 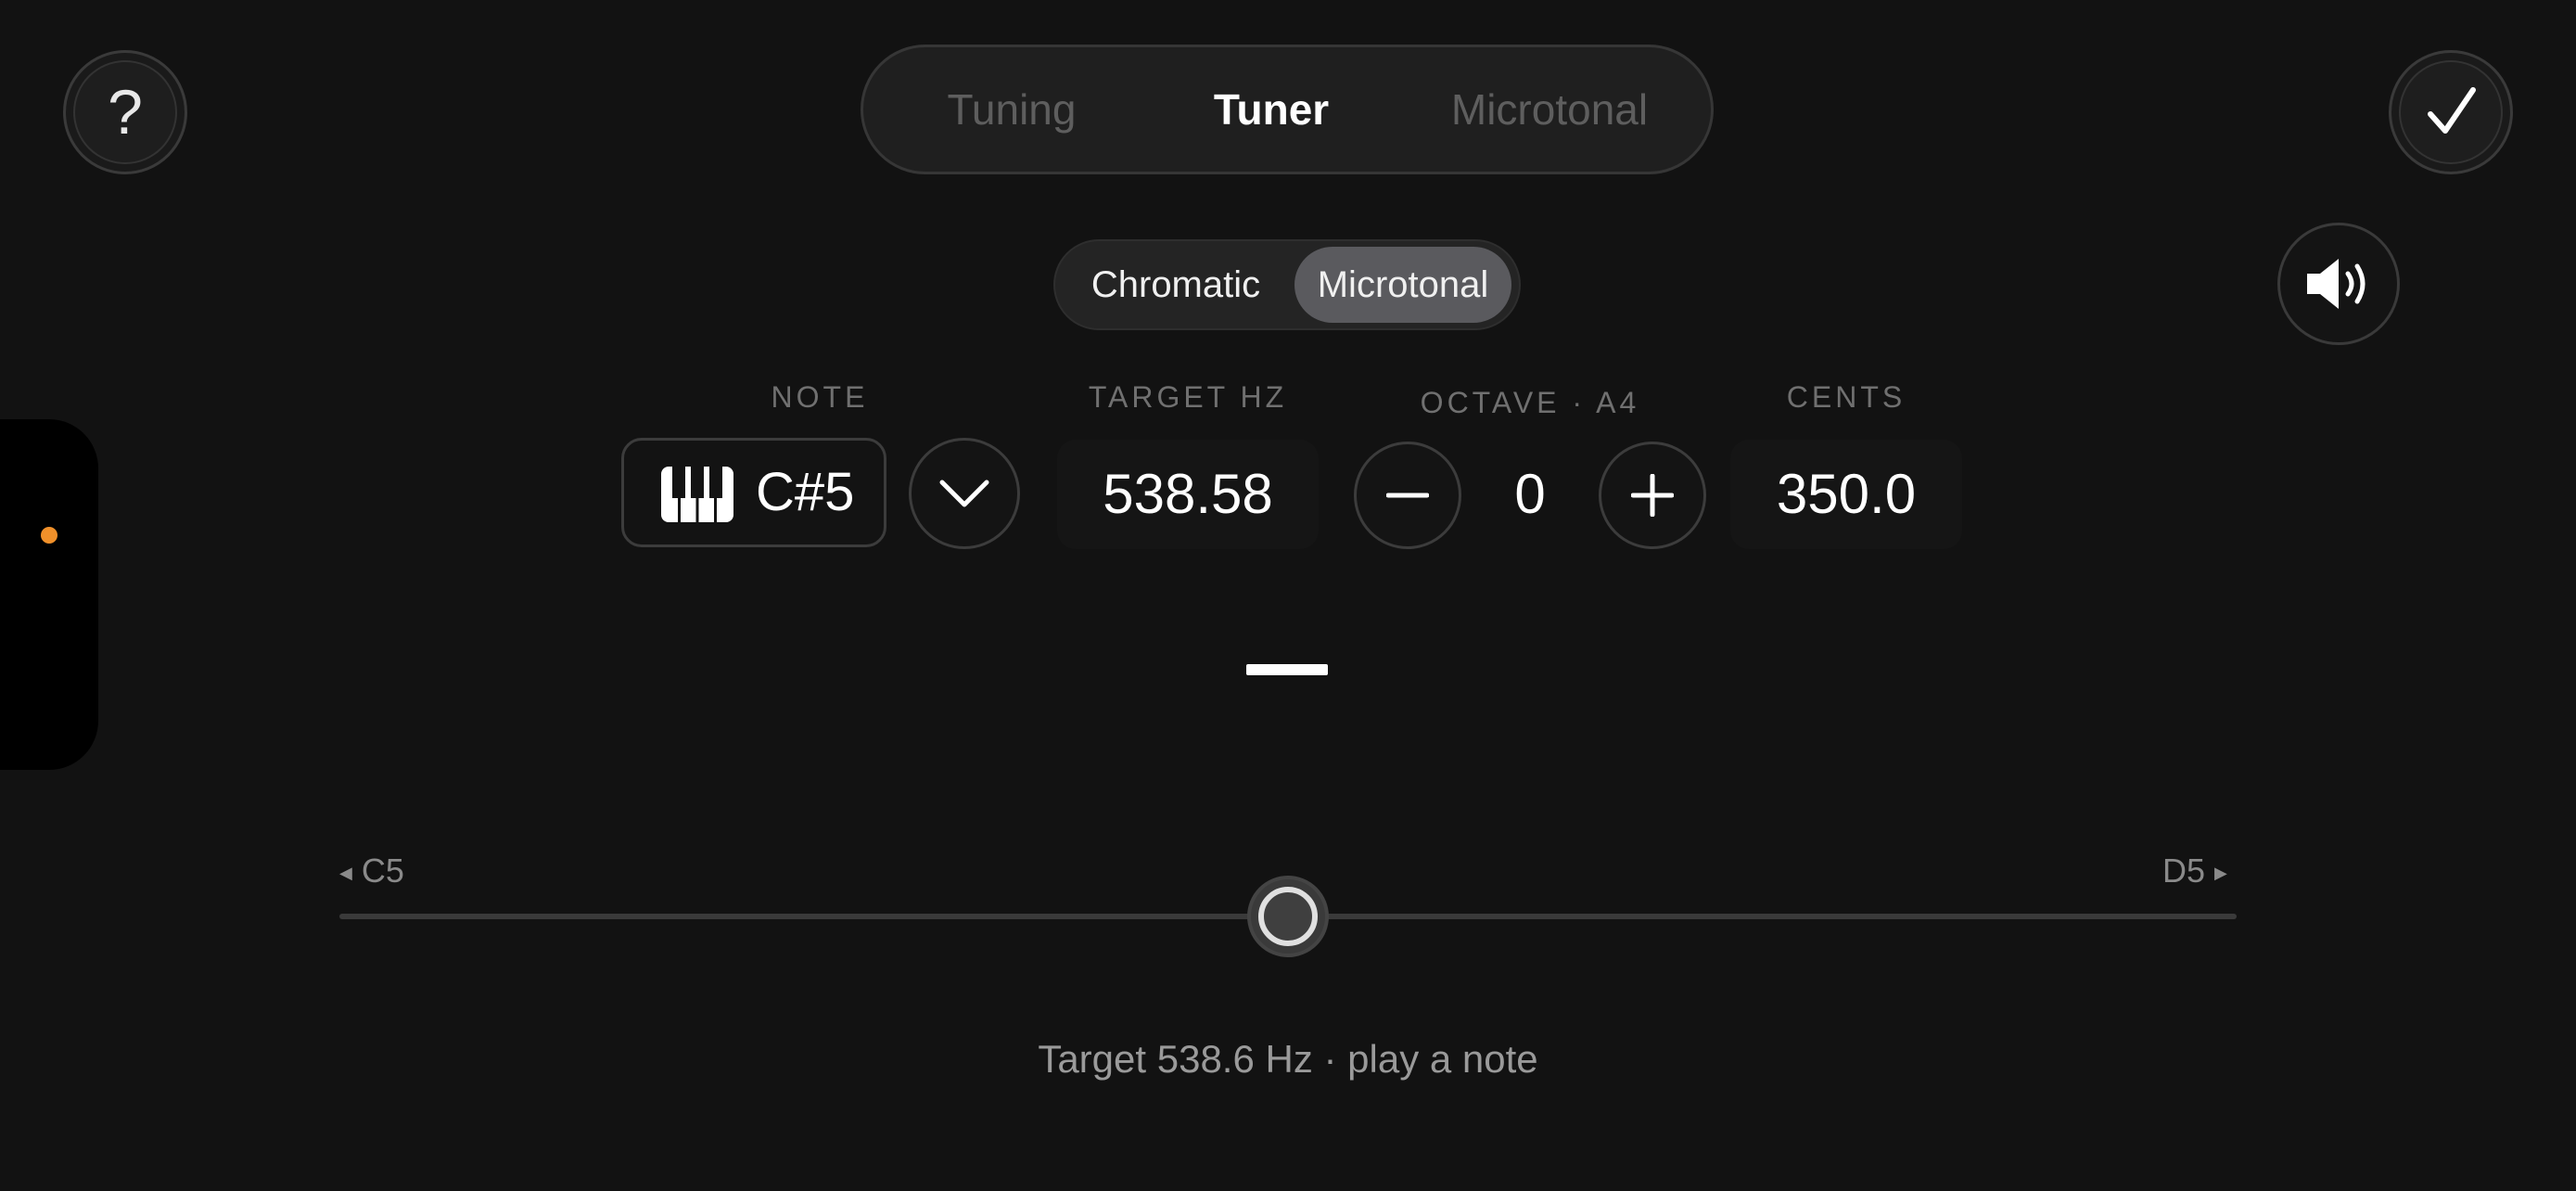 What do you see at coordinates (49, 535) in the screenshot?
I see `recording-indicator-dot` at bounding box center [49, 535].